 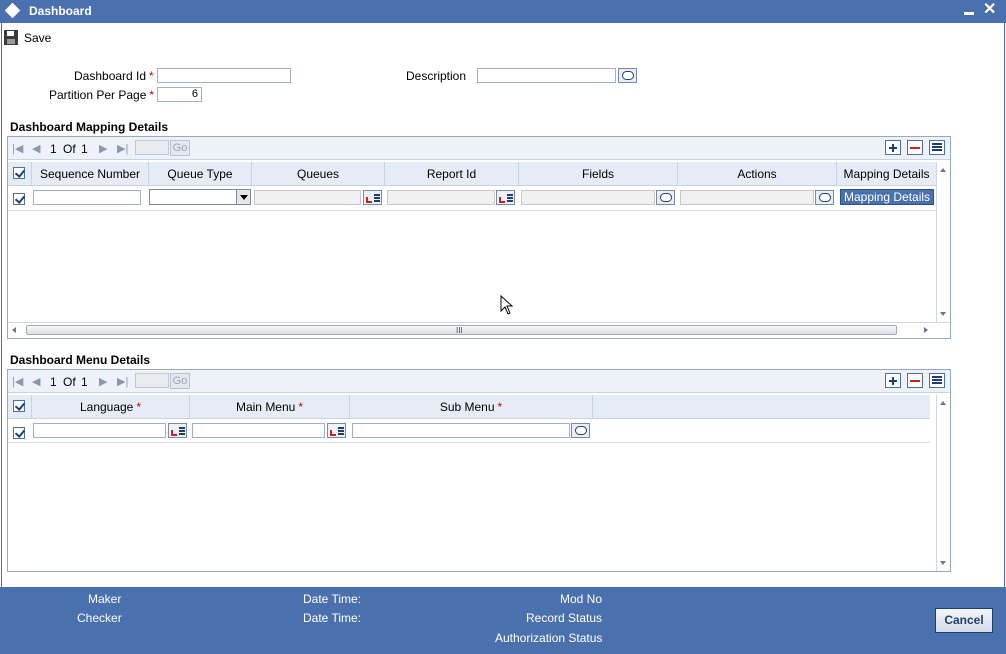 I want to click on col-mapping-details: Mapping Details, so click(x=886, y=174).